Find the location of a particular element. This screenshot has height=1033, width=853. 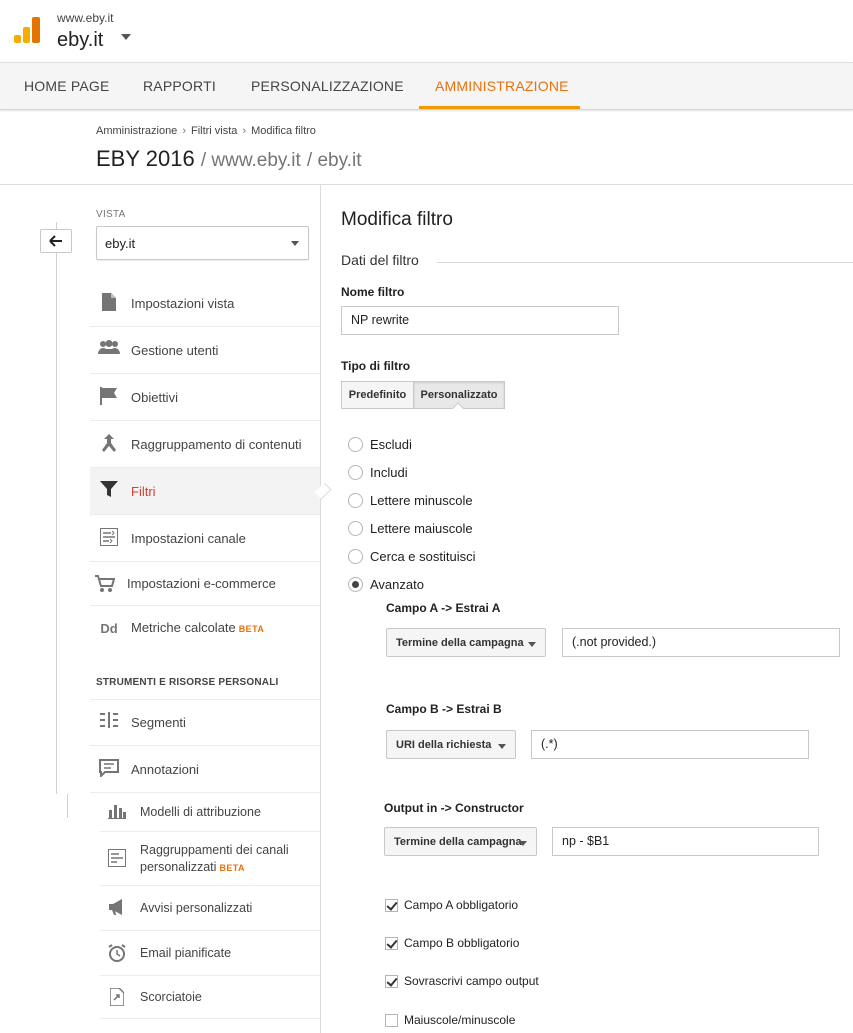

field-a-input: (.not provided.) is located at coordinates (701, 642).